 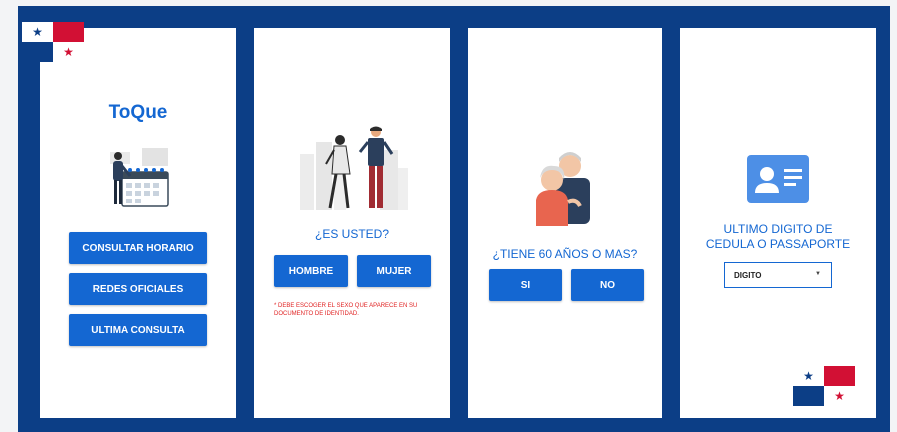 I want to click on mujer-button: MUJER, so click(x=394, y=271).